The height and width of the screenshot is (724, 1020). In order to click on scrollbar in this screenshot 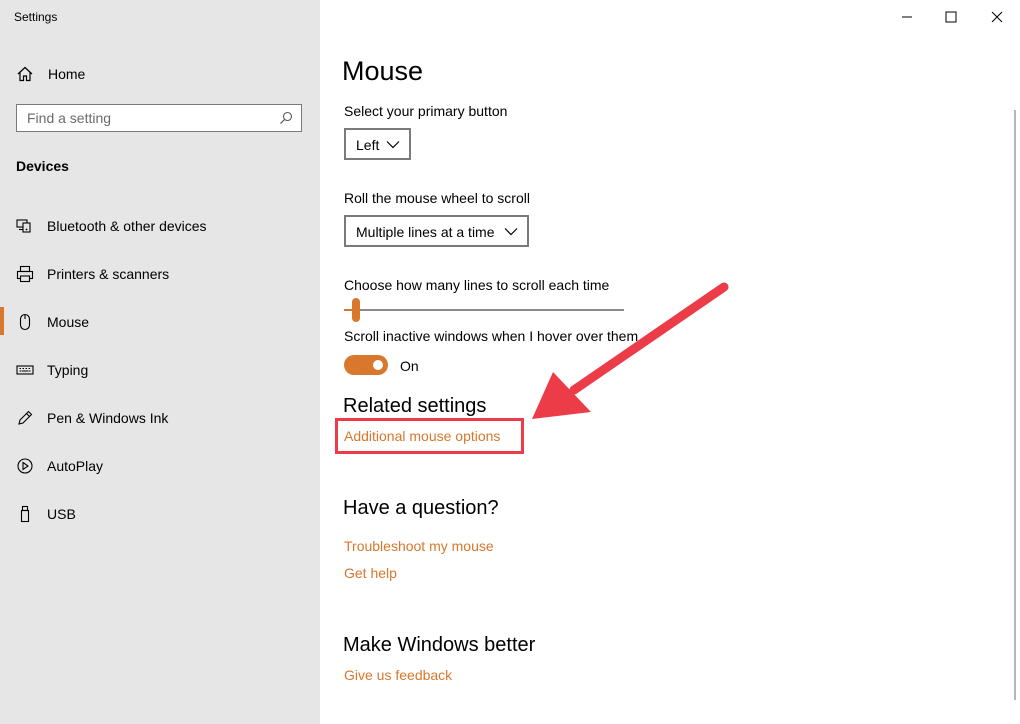, I will do `click(1015, 405)`.